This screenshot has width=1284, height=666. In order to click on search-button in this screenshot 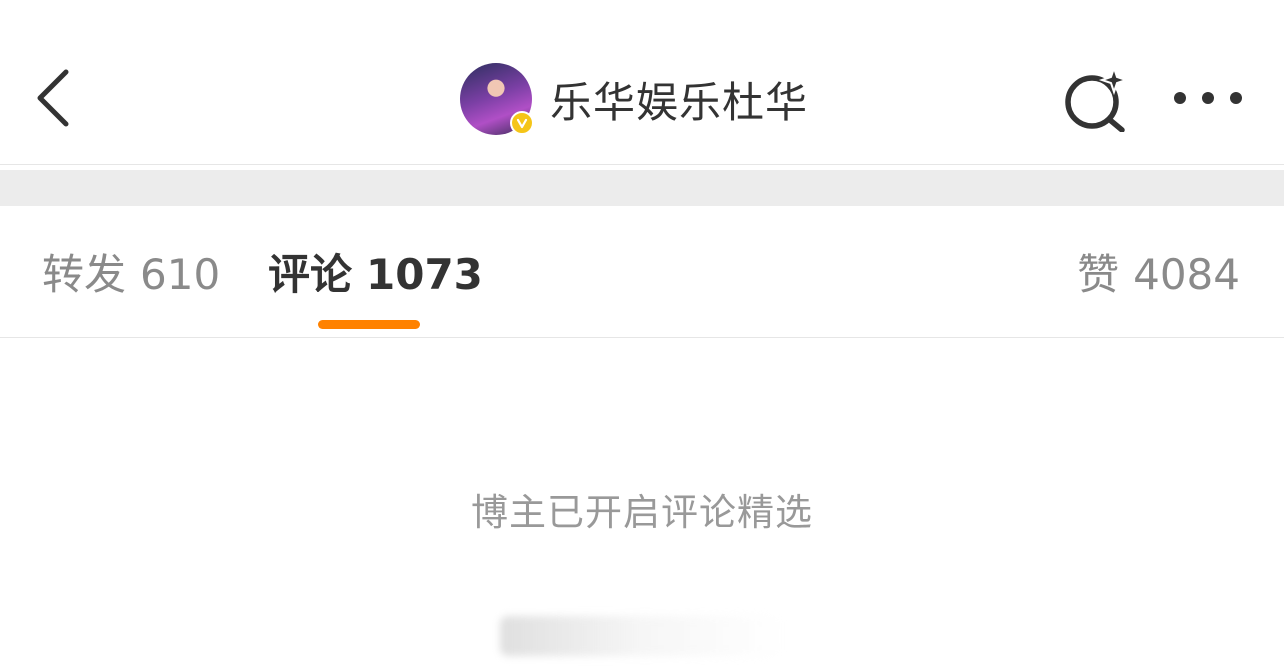, I will do `click(1095, 98)`.